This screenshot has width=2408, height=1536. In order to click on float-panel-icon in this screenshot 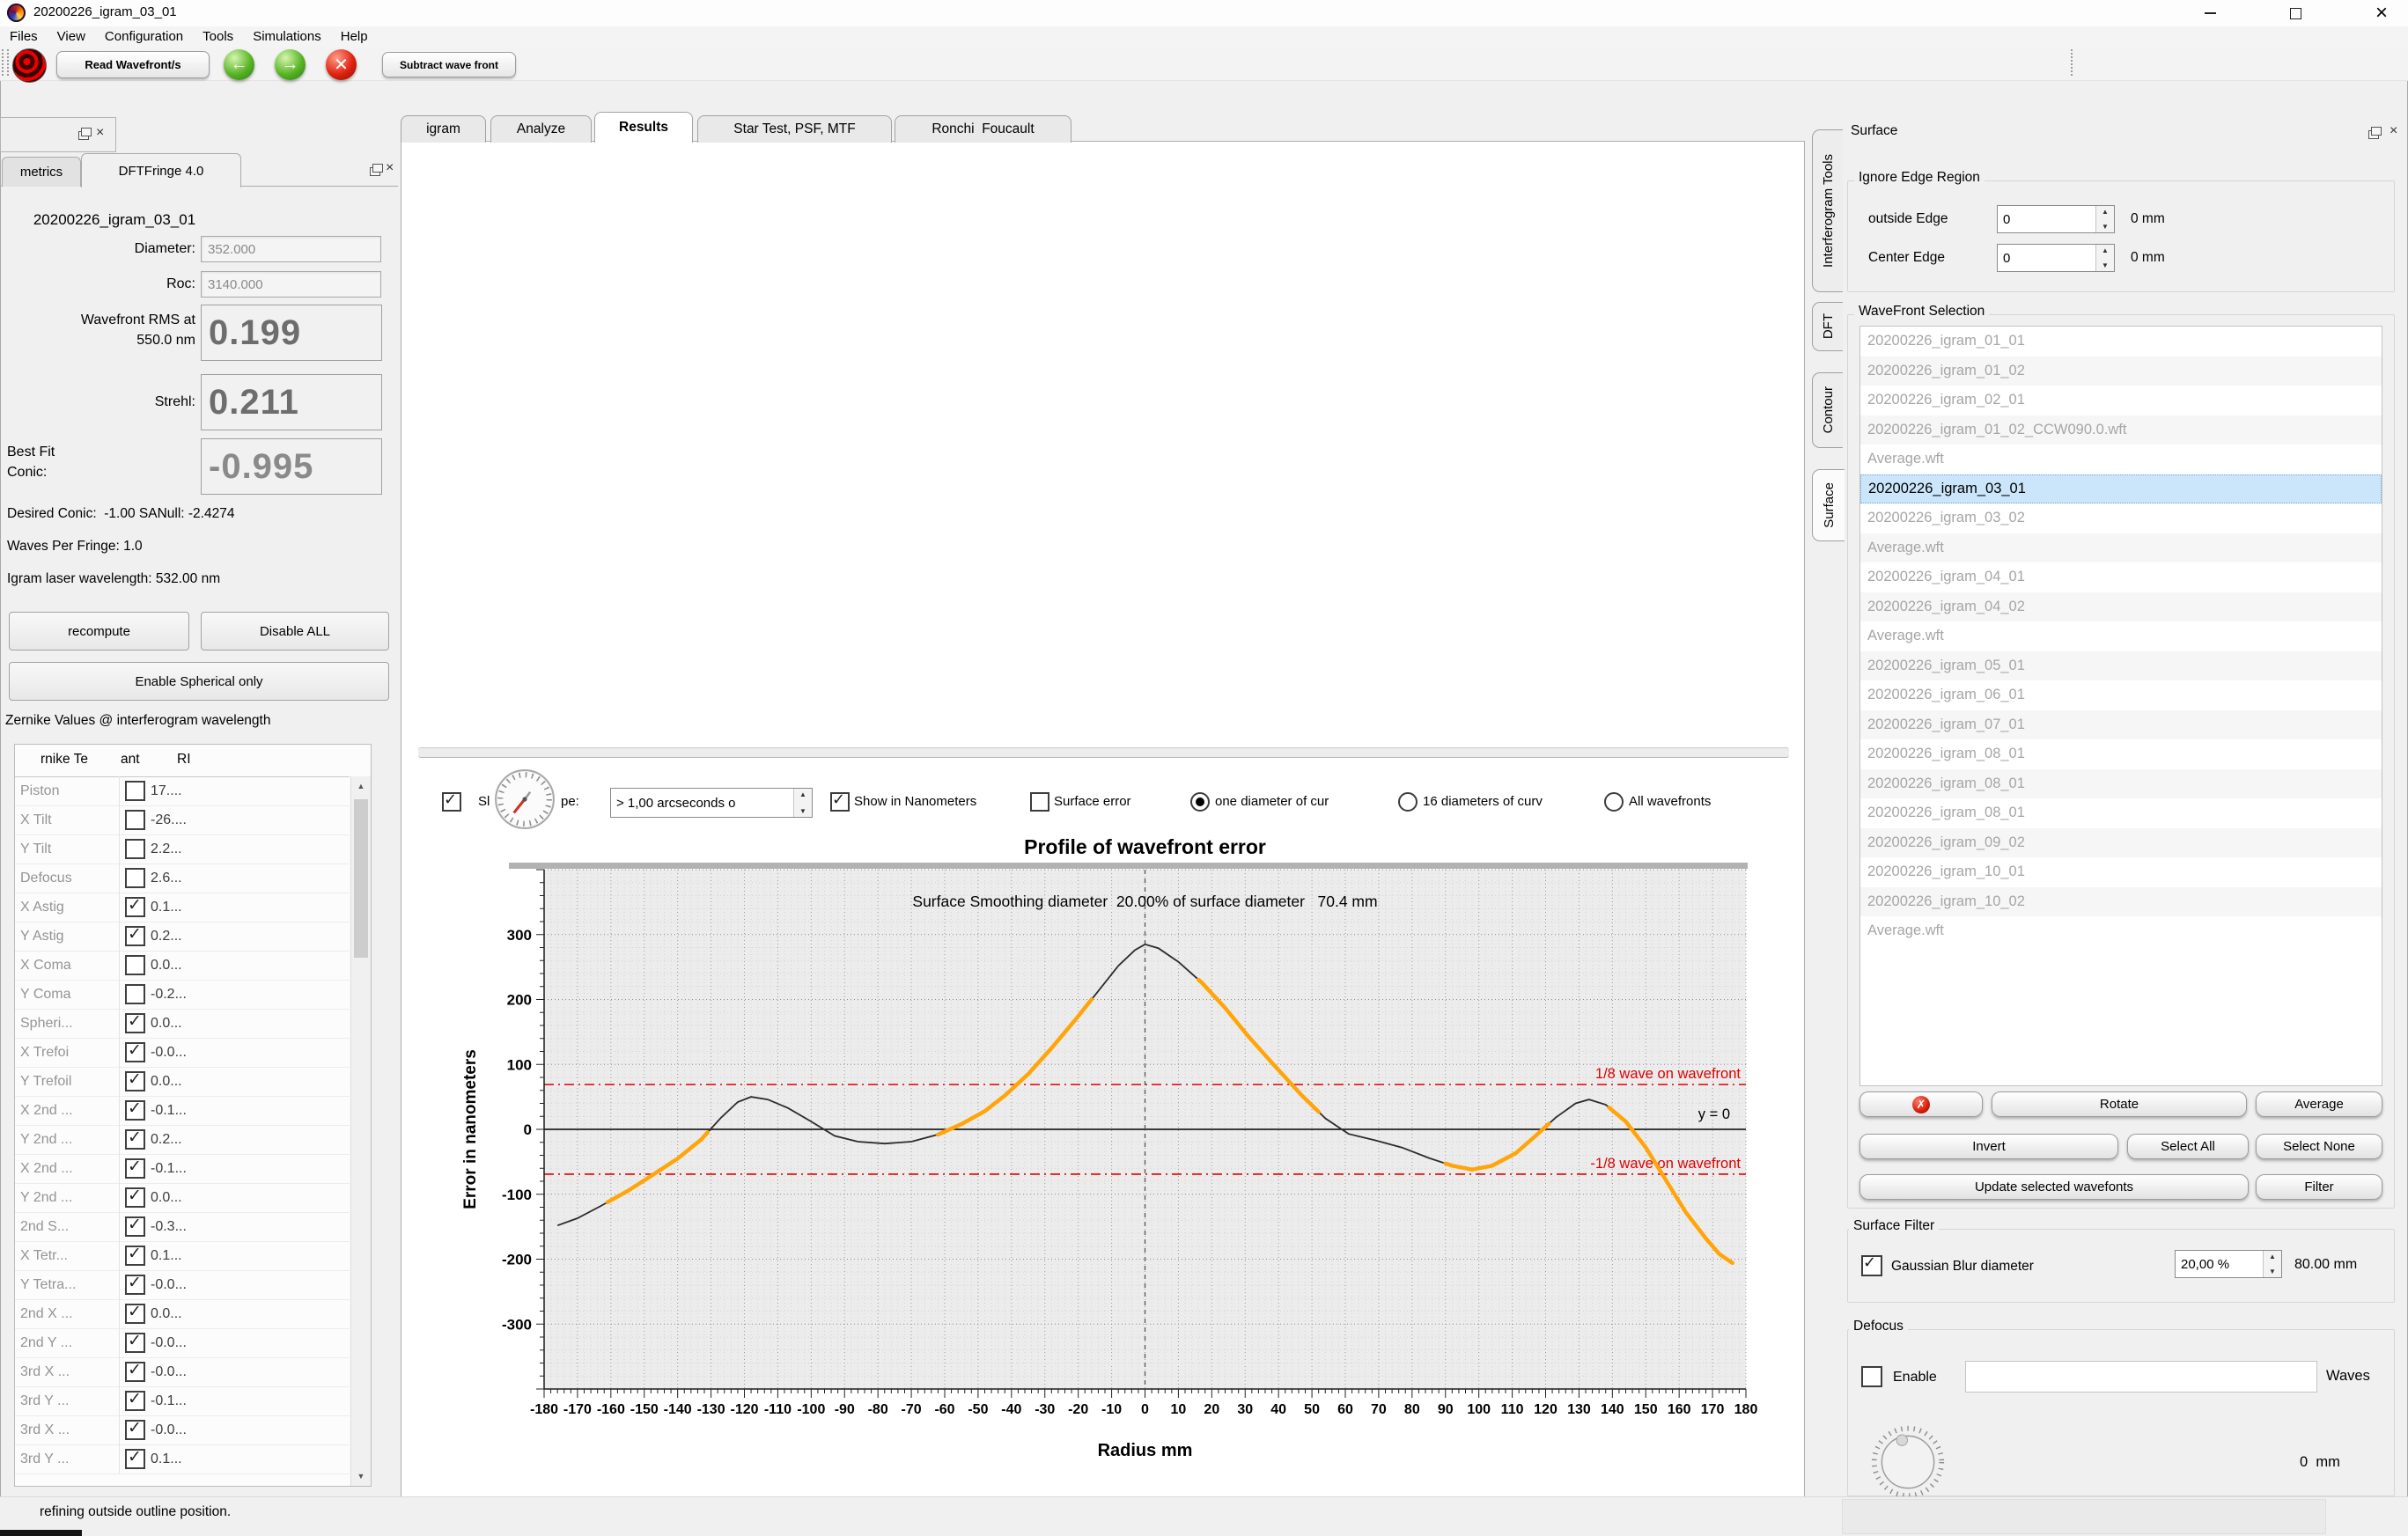, I will do `click(376, 170)`.